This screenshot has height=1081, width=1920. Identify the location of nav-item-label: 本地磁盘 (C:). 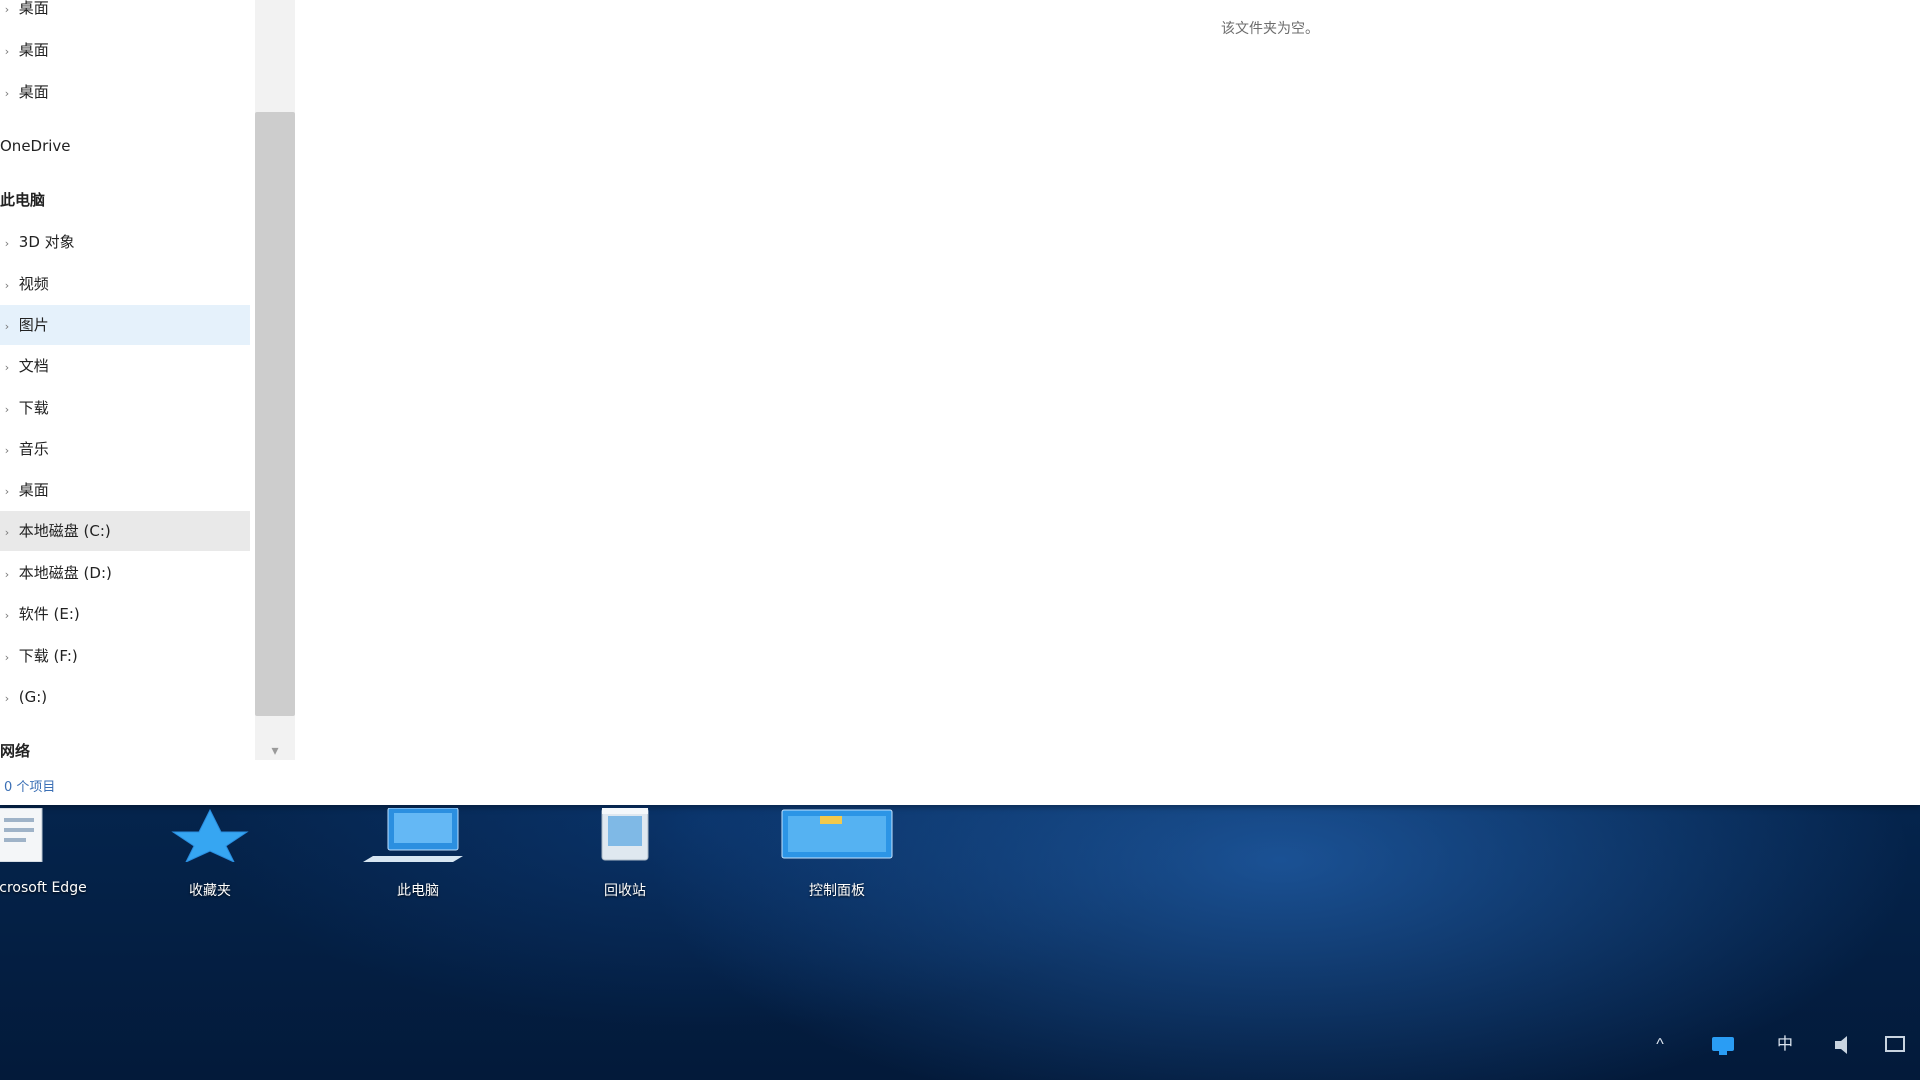
(64, 531).